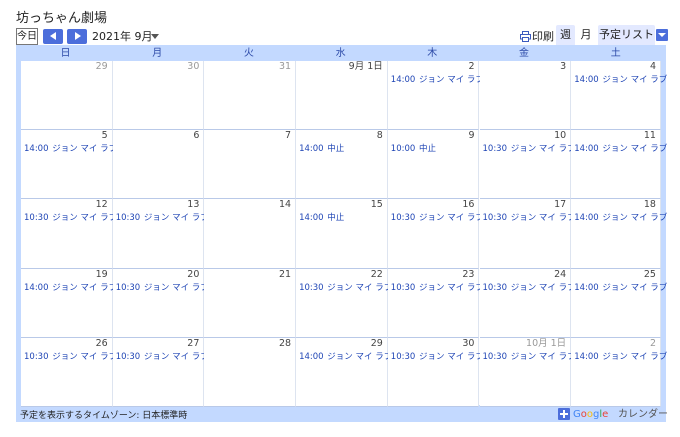 The height and width of the screenshot is (437, 680). What do you see at coordinates (413, 149) in the screenshot?
I see `calendar-event: 10:00 中止` at bounding box center [413, 149].